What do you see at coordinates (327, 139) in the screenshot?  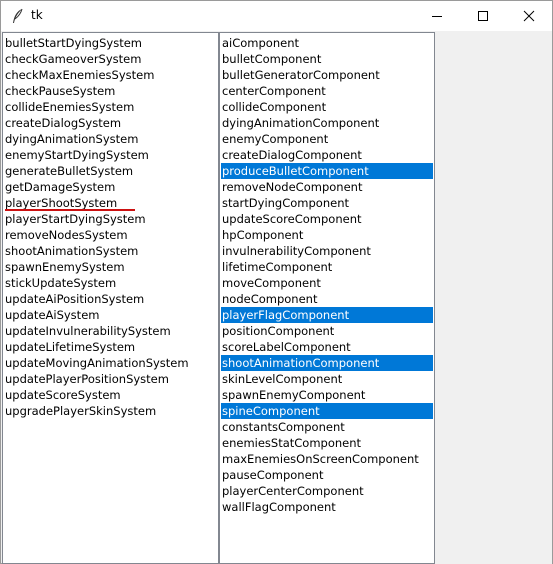 I see `component-list-item: enemyComponent` at bounding box center [327, 139].